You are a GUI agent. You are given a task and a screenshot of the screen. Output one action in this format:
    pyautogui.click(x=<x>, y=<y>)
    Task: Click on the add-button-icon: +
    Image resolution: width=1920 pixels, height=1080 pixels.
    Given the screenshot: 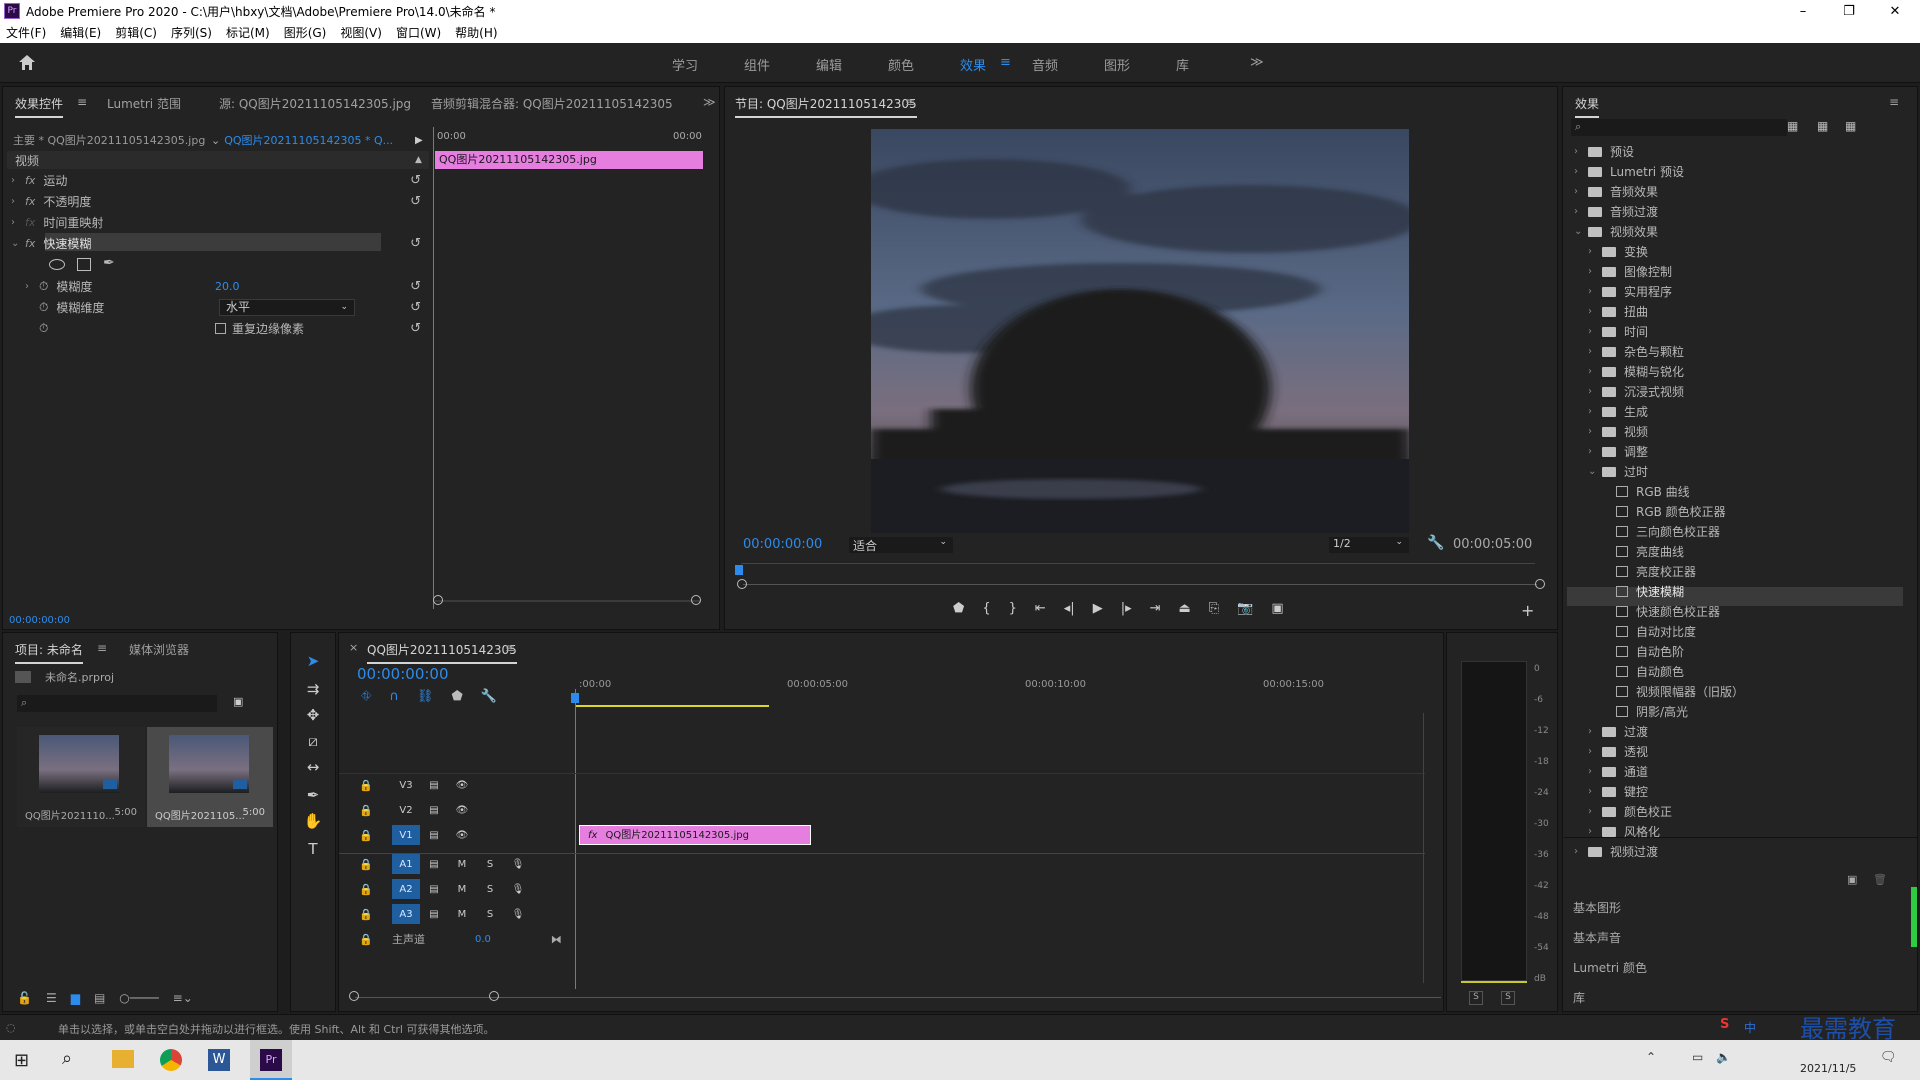 What is the action you would take?
    pyautogui.click(x=1527, y=610)
    